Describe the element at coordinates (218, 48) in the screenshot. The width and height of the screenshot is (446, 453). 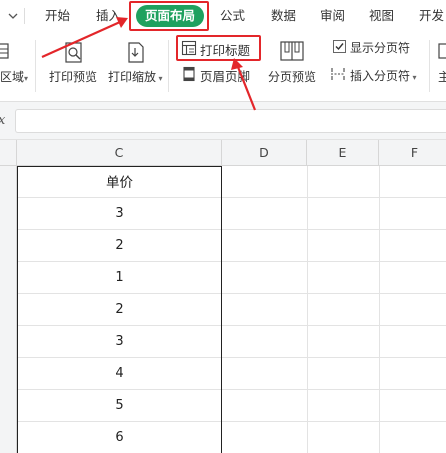
I see `print-titles-highlight-box` at that location.